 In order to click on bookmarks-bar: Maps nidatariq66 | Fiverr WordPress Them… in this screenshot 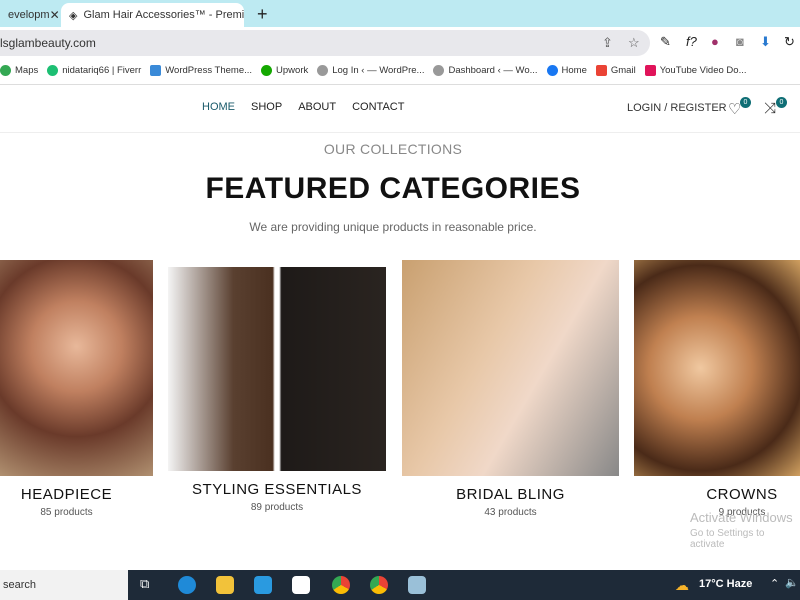, I will do `click(400, 71)`.